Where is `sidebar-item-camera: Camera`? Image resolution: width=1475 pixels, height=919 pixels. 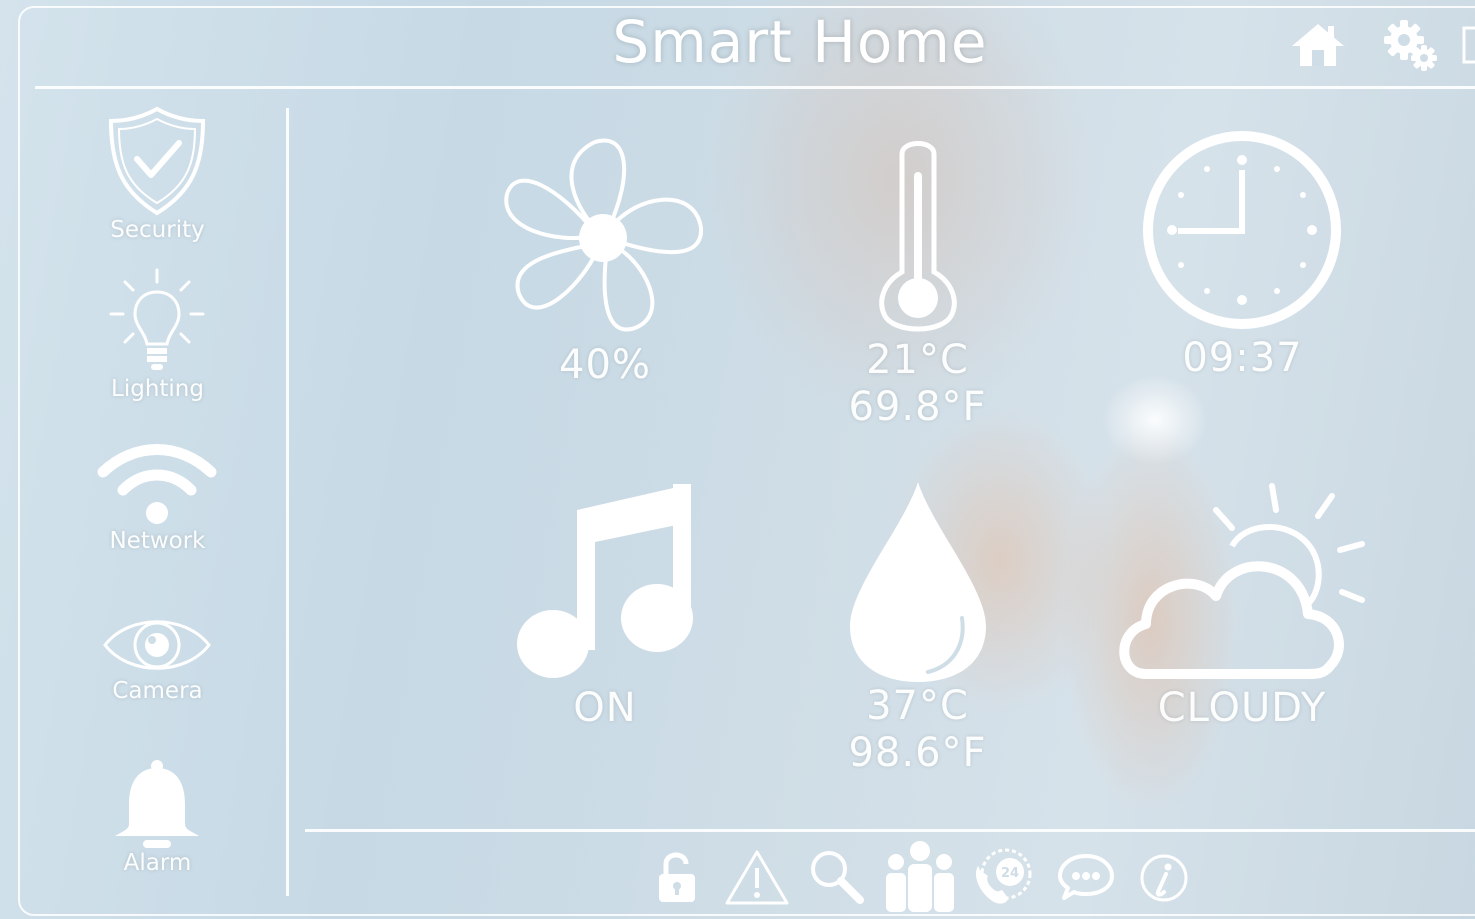 sidebar-item-camera: Camera is located at coordinates (157, 658).